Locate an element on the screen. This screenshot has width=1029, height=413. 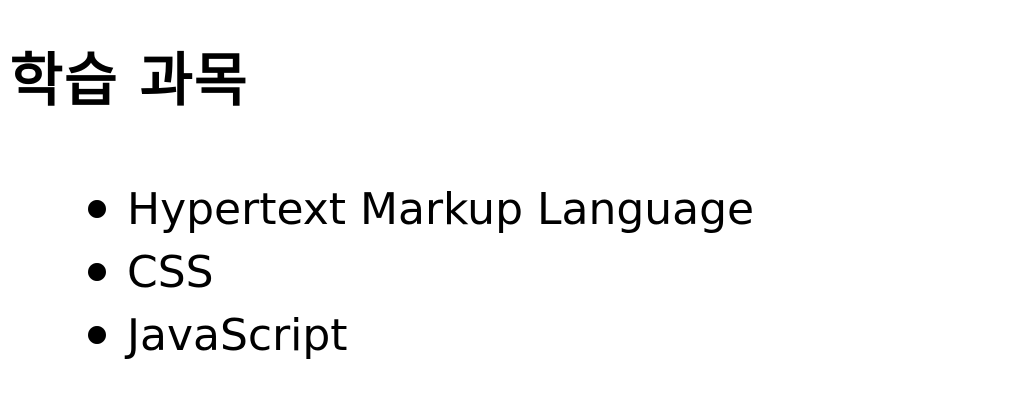
list-item: JavaScript is located at coordinates (421, 335).